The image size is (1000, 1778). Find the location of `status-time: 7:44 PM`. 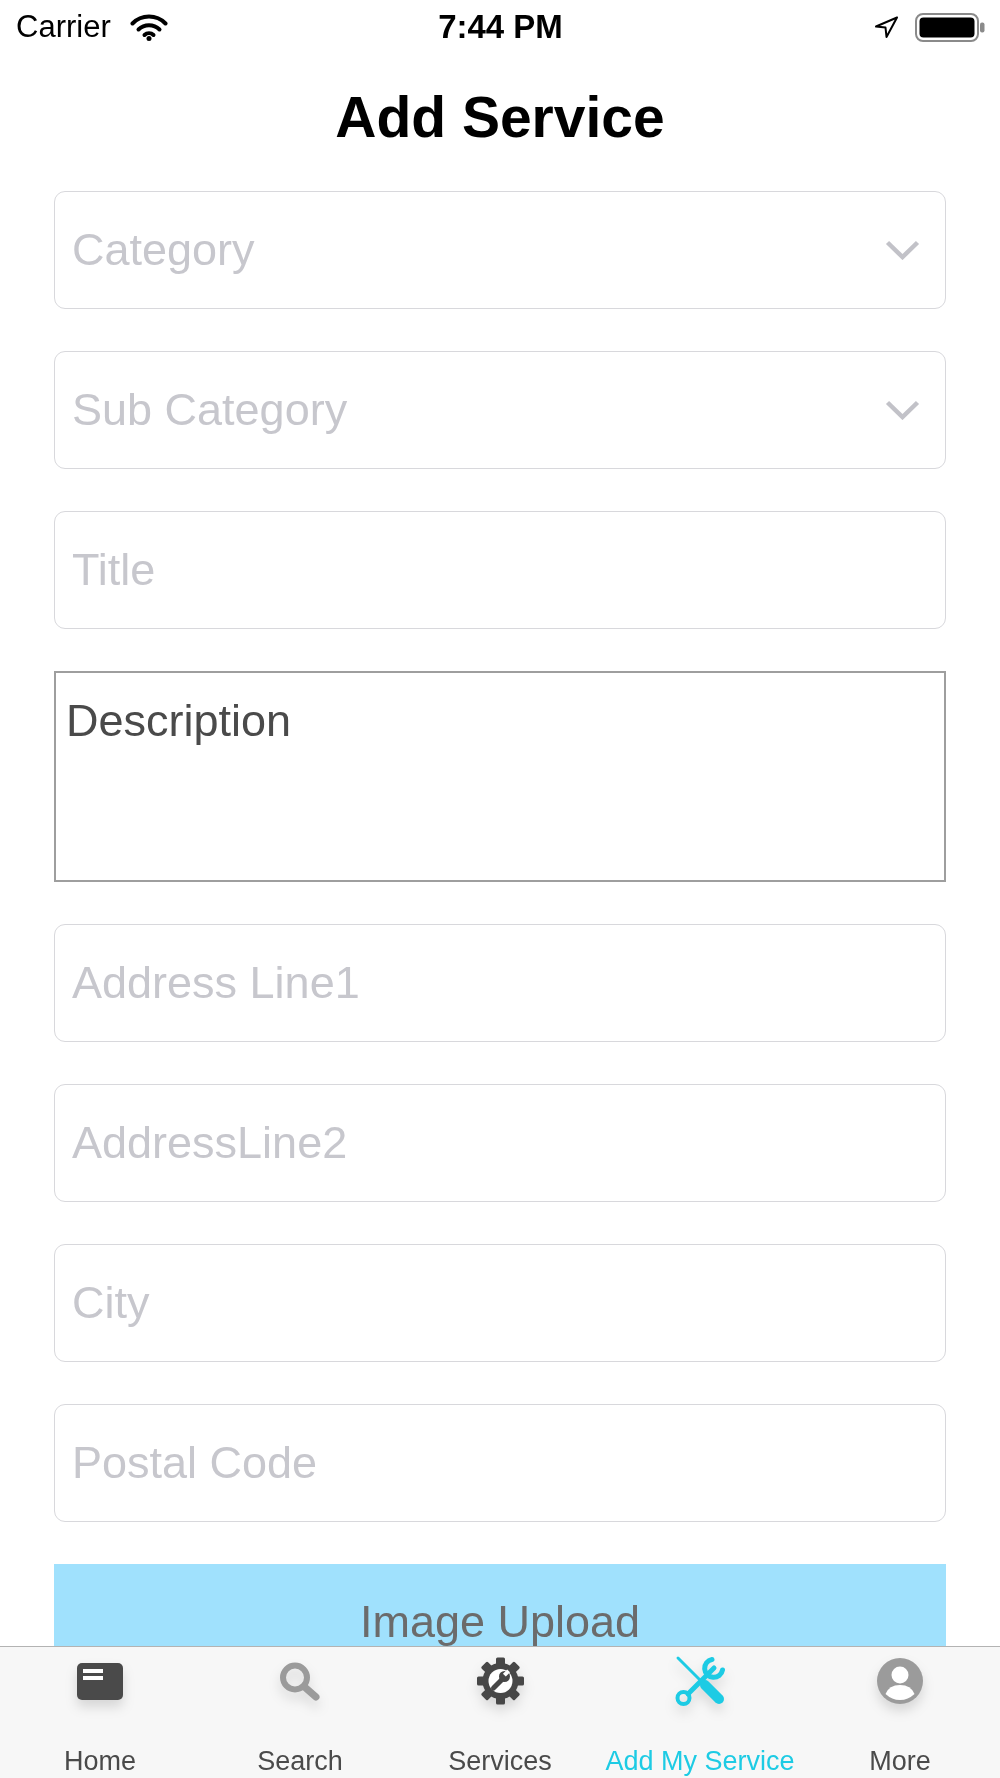

status-time: 7:44 PM is located at coordinates (500, 27).